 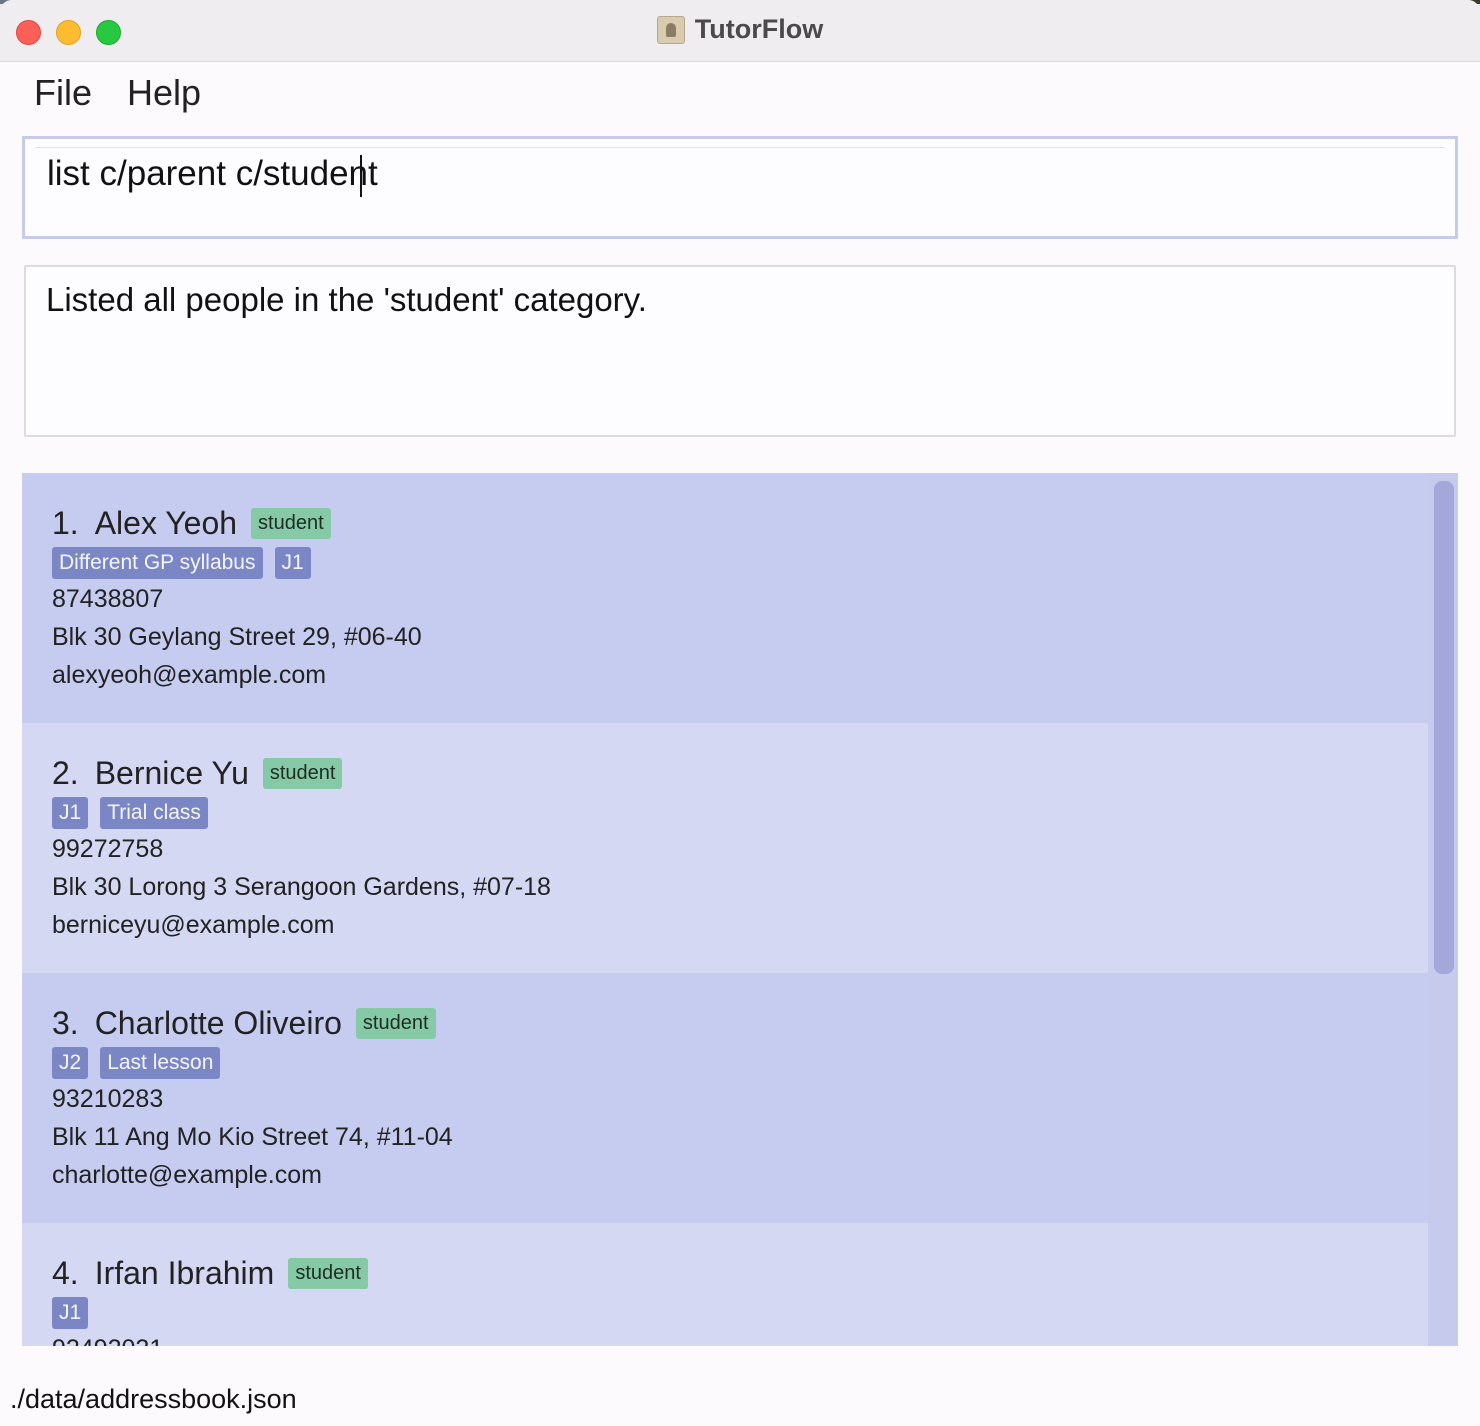 I want to click on person-card: 4. Irfan Ibrahim student J1 92492021, so click(x=725, y=1284).